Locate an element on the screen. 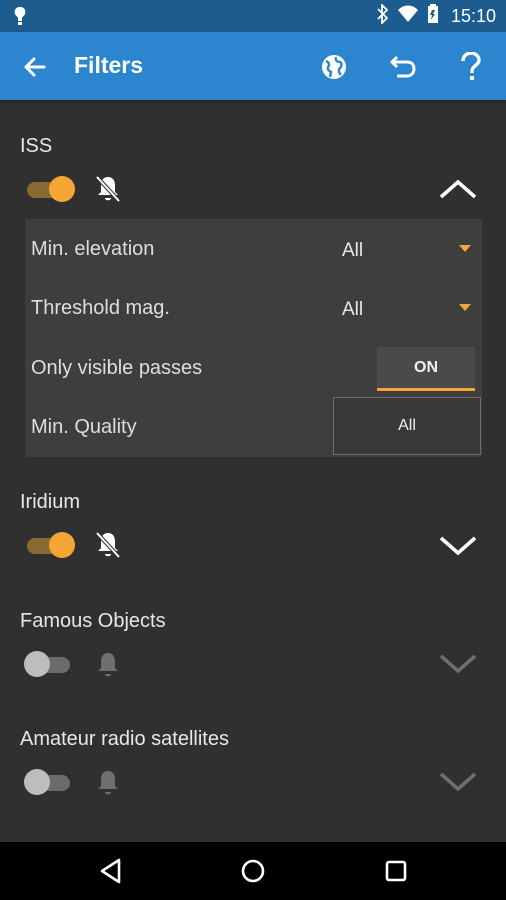  min-elevation-label: Min. elevation is located at coordinates (93, 249).